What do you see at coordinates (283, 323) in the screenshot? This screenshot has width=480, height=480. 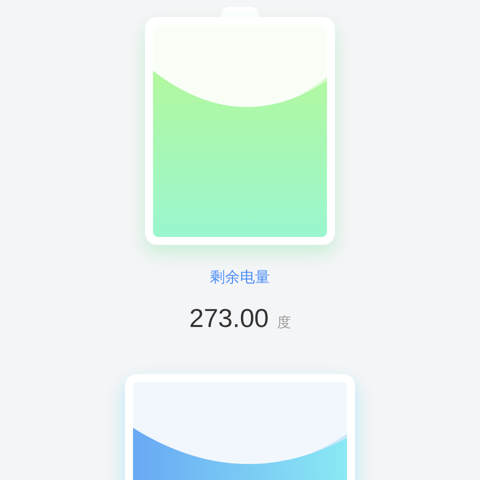 I see `unit-label: 度` at bounding box center [283, 323].